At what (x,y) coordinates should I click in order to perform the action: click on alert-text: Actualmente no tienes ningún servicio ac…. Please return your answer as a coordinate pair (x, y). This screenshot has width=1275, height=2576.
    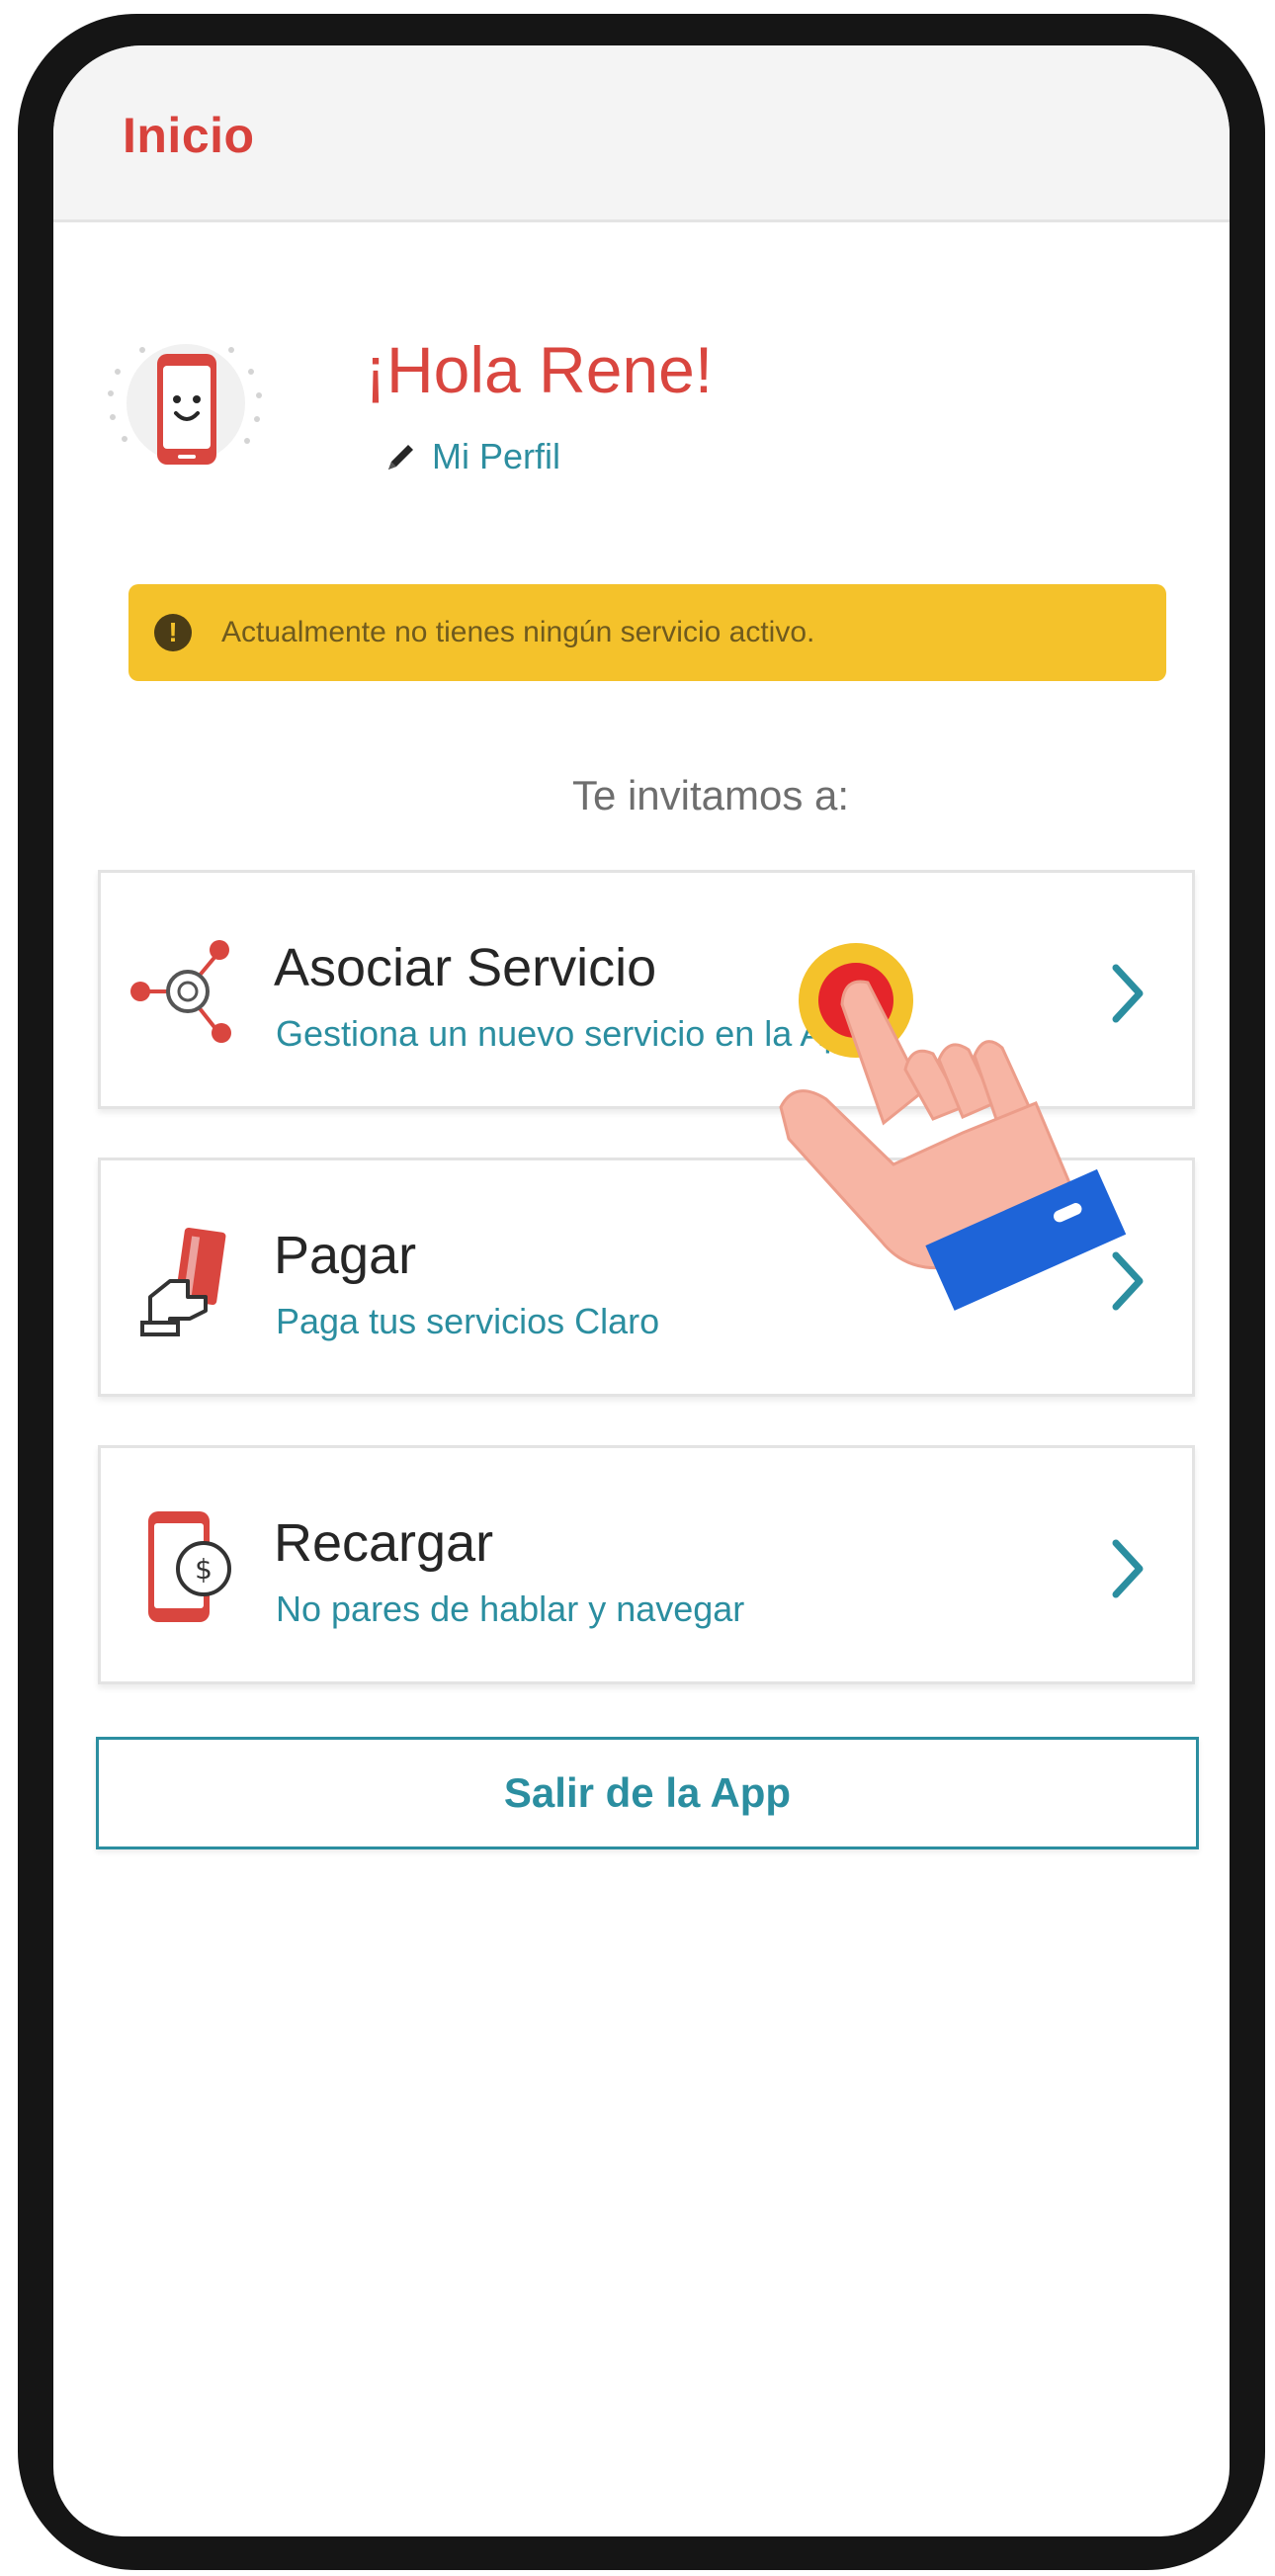
    Looking at the image, I should click on (518, 632).